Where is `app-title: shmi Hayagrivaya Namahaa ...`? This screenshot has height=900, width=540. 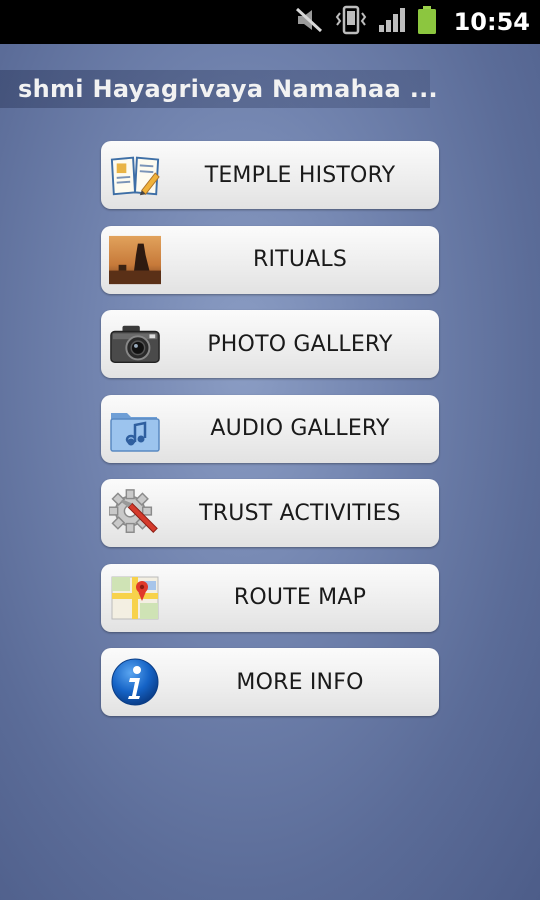
app-title: shmi Hayagrivaya Namahaa ... is located at coordinates (228, 89).